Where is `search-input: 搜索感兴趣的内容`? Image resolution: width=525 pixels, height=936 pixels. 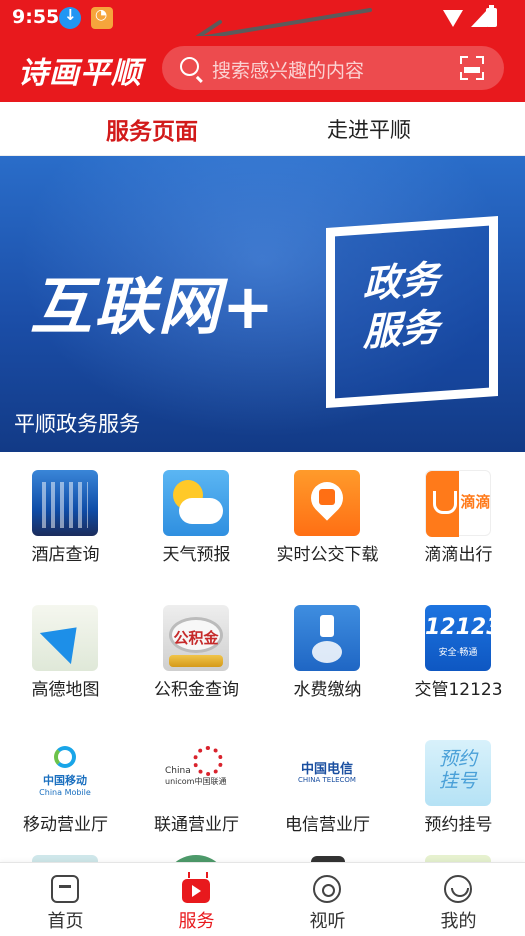 search-input: 搜索感兴趣的内容 is located at coordinates (288, 69).